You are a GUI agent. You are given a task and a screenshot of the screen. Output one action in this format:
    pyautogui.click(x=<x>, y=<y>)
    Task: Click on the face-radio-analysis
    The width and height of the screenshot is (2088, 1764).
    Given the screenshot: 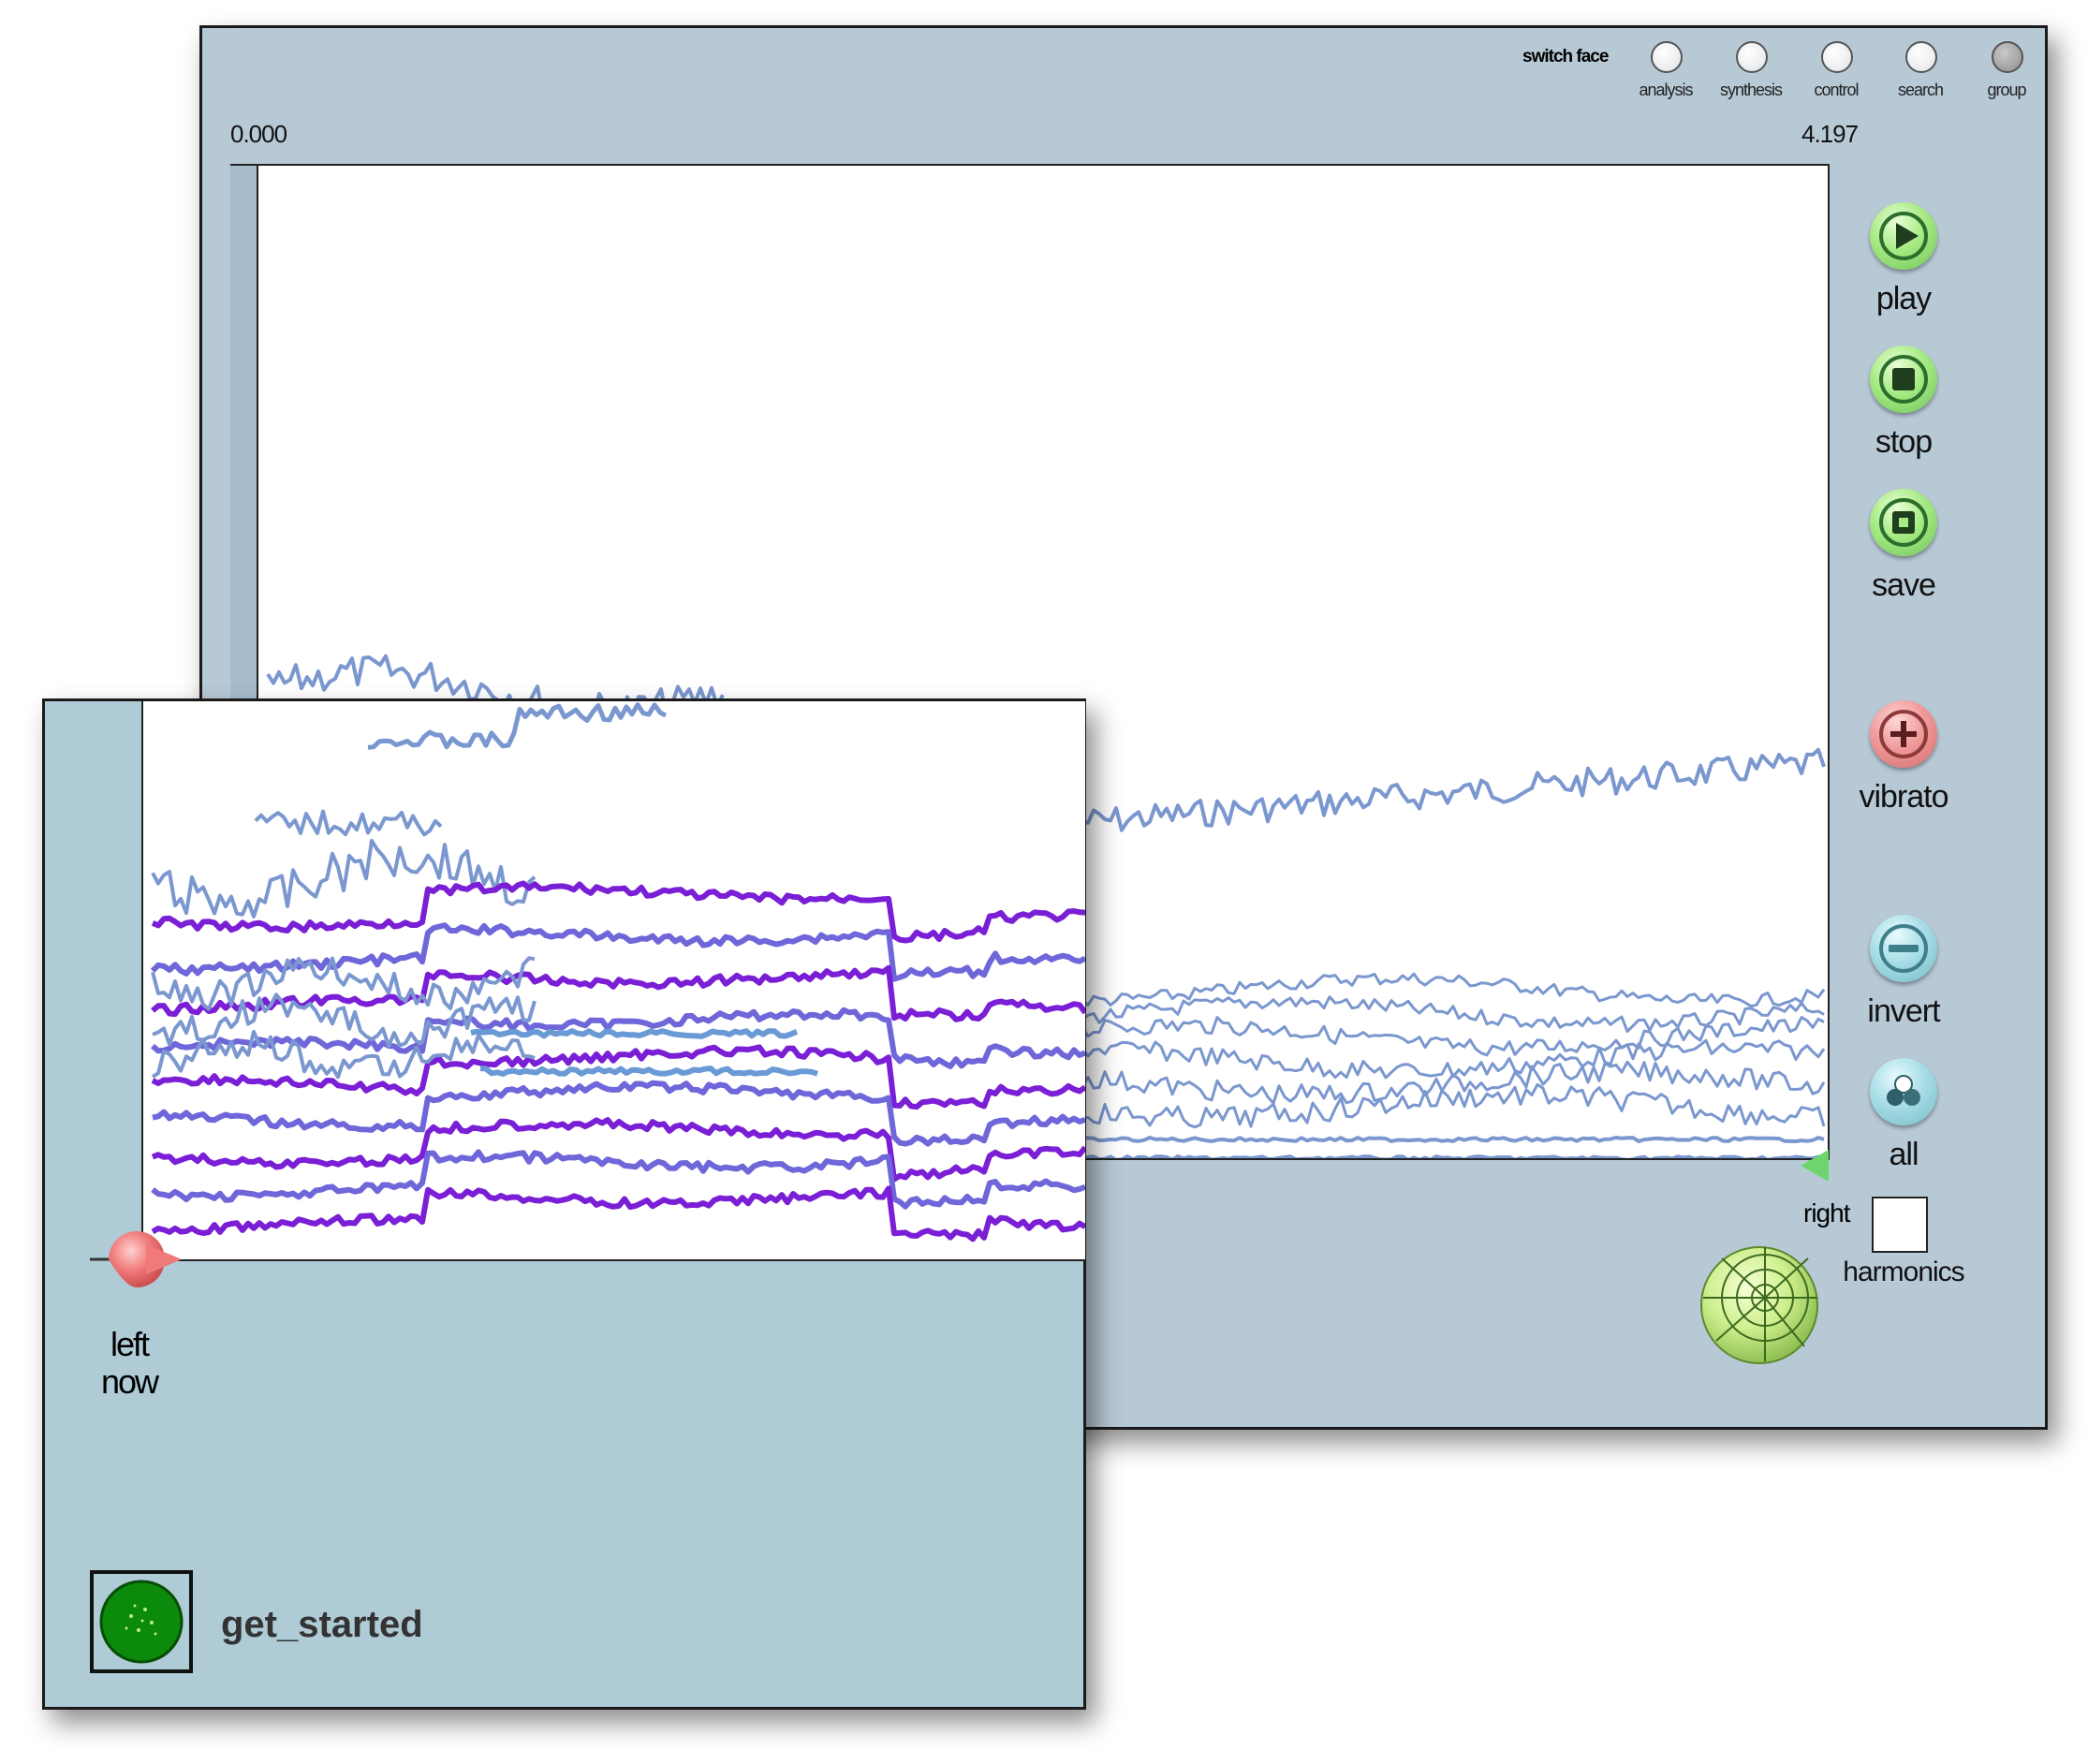 What is the action you would take?
    pyautogui.click(x=1667, y=57)
    